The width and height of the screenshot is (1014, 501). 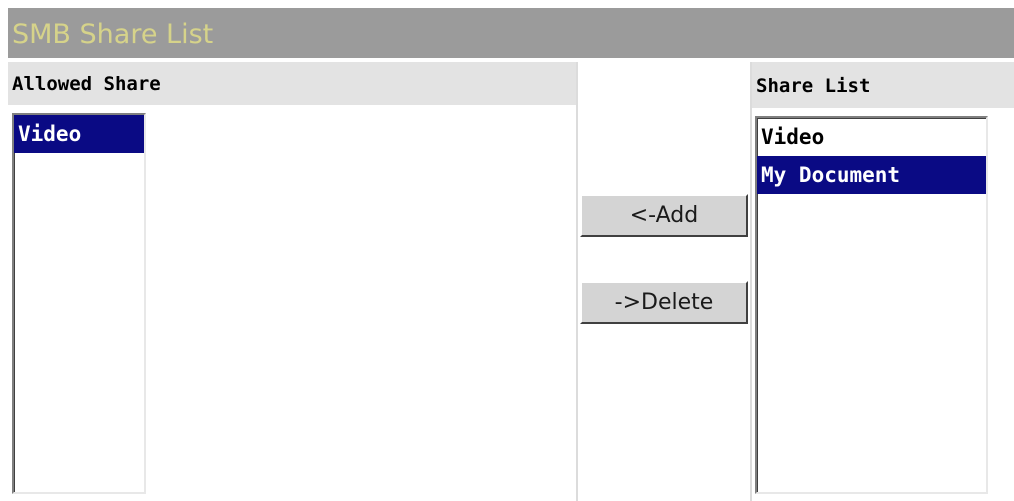 What do you see at coordinates (79, 303) in the screenshot?
I see `allowed-share-listbox: Video` at bounding box center [79, 303].